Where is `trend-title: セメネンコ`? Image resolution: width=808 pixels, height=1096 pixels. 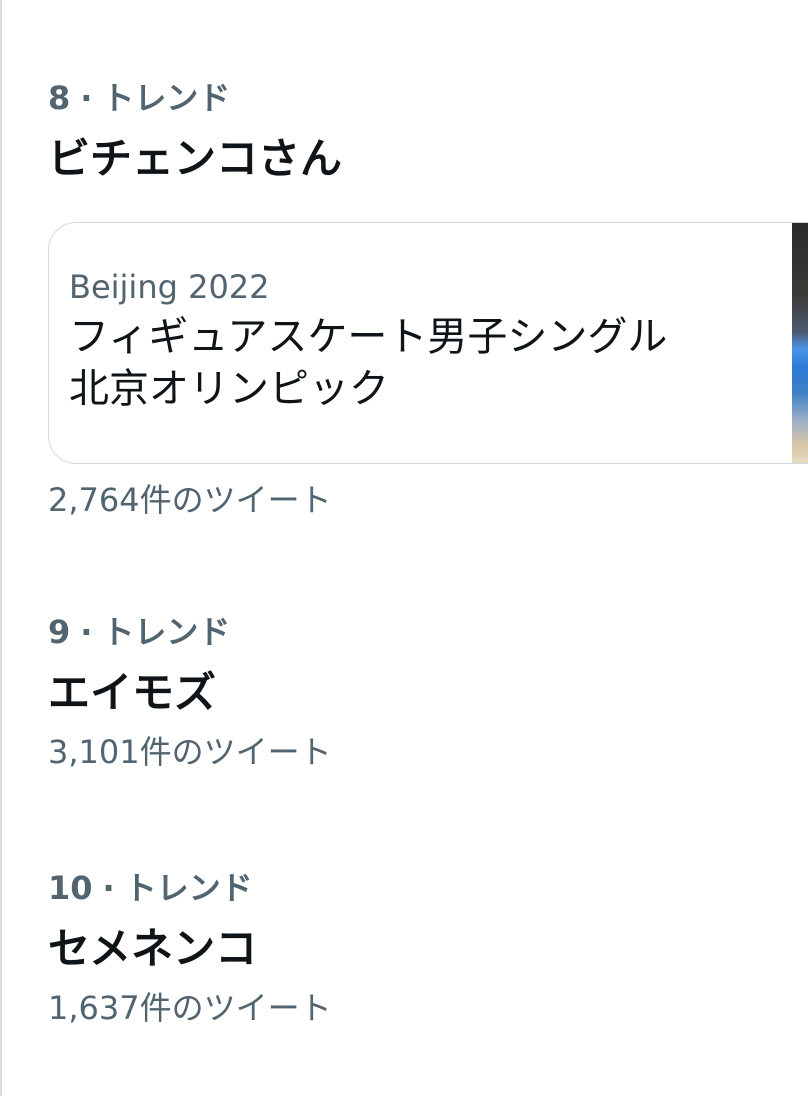 trend-title: セメネンコ is located at coordinates (153, 948).